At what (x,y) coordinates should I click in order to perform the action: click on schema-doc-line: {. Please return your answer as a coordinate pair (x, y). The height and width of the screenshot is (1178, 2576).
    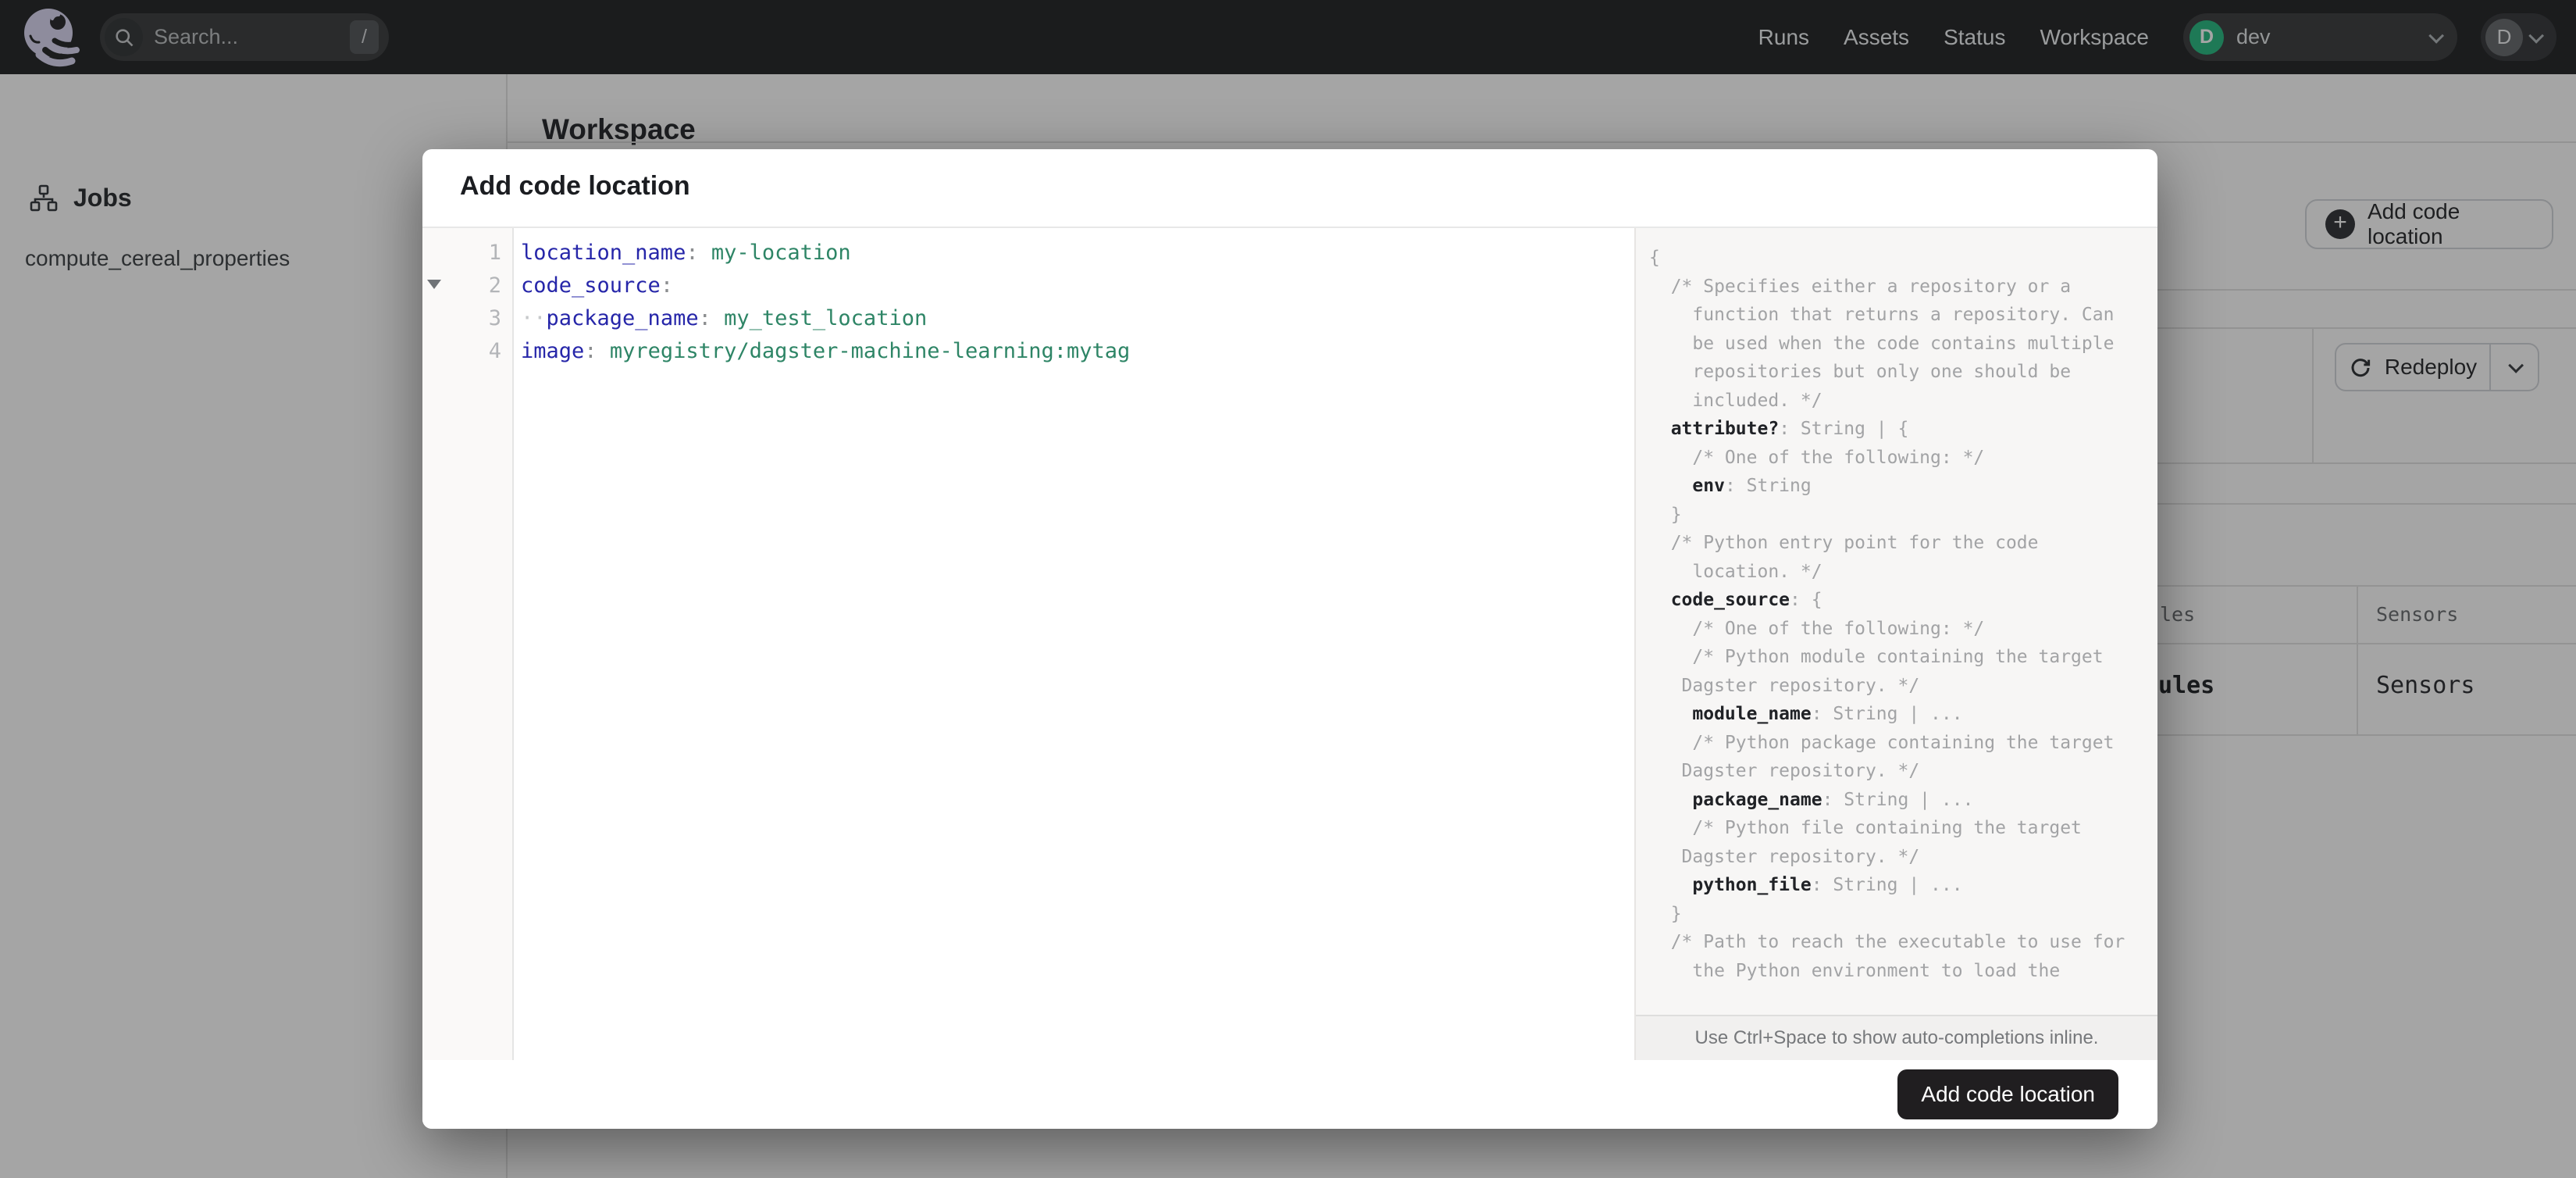
    Looking at the image, I should click on (1655, 258).